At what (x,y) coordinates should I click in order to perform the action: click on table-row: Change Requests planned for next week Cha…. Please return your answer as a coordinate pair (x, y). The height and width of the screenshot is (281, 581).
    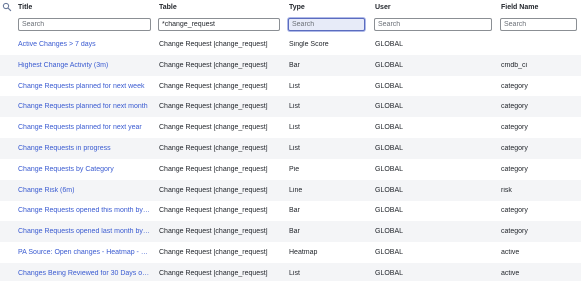
    Looking at the image, I should click on (290, 86).